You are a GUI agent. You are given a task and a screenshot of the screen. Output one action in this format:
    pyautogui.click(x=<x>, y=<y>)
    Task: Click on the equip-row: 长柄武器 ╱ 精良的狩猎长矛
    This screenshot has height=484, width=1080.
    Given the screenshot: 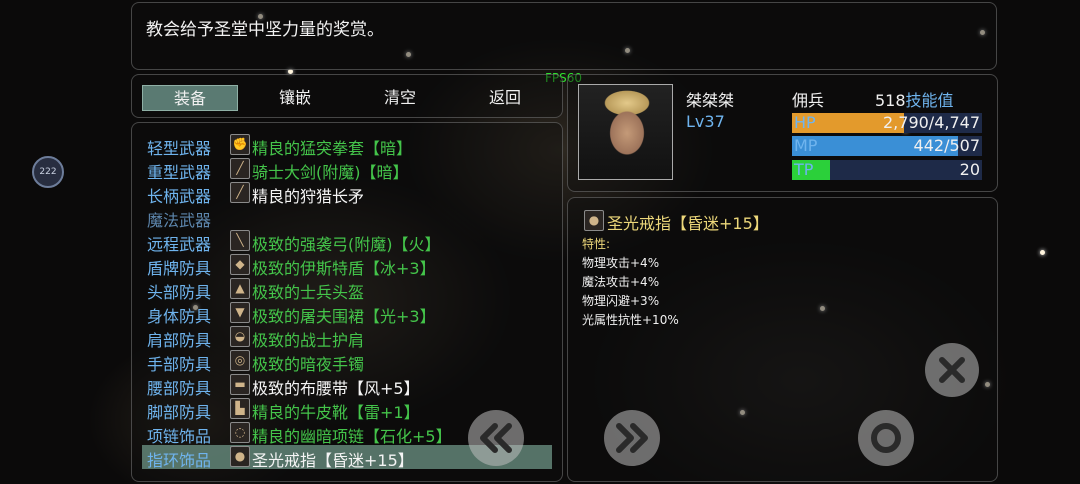 What is the action you would take?
    pyautogui.click(x=347, y=193)
    